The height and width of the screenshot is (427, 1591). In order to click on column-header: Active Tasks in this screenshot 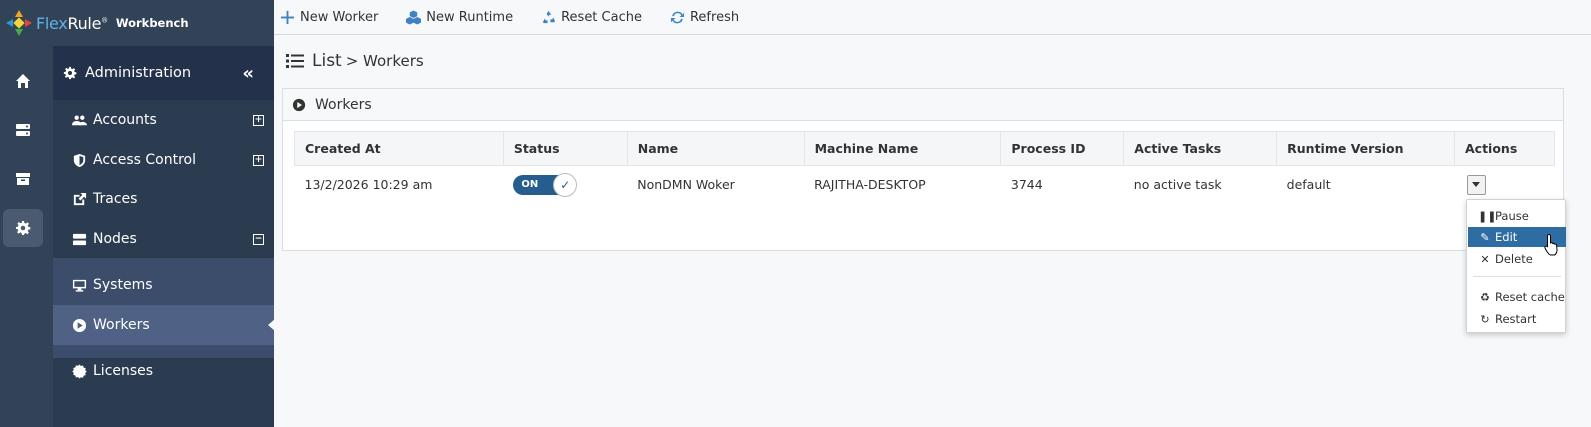, I will do `click(1200, 148)`.